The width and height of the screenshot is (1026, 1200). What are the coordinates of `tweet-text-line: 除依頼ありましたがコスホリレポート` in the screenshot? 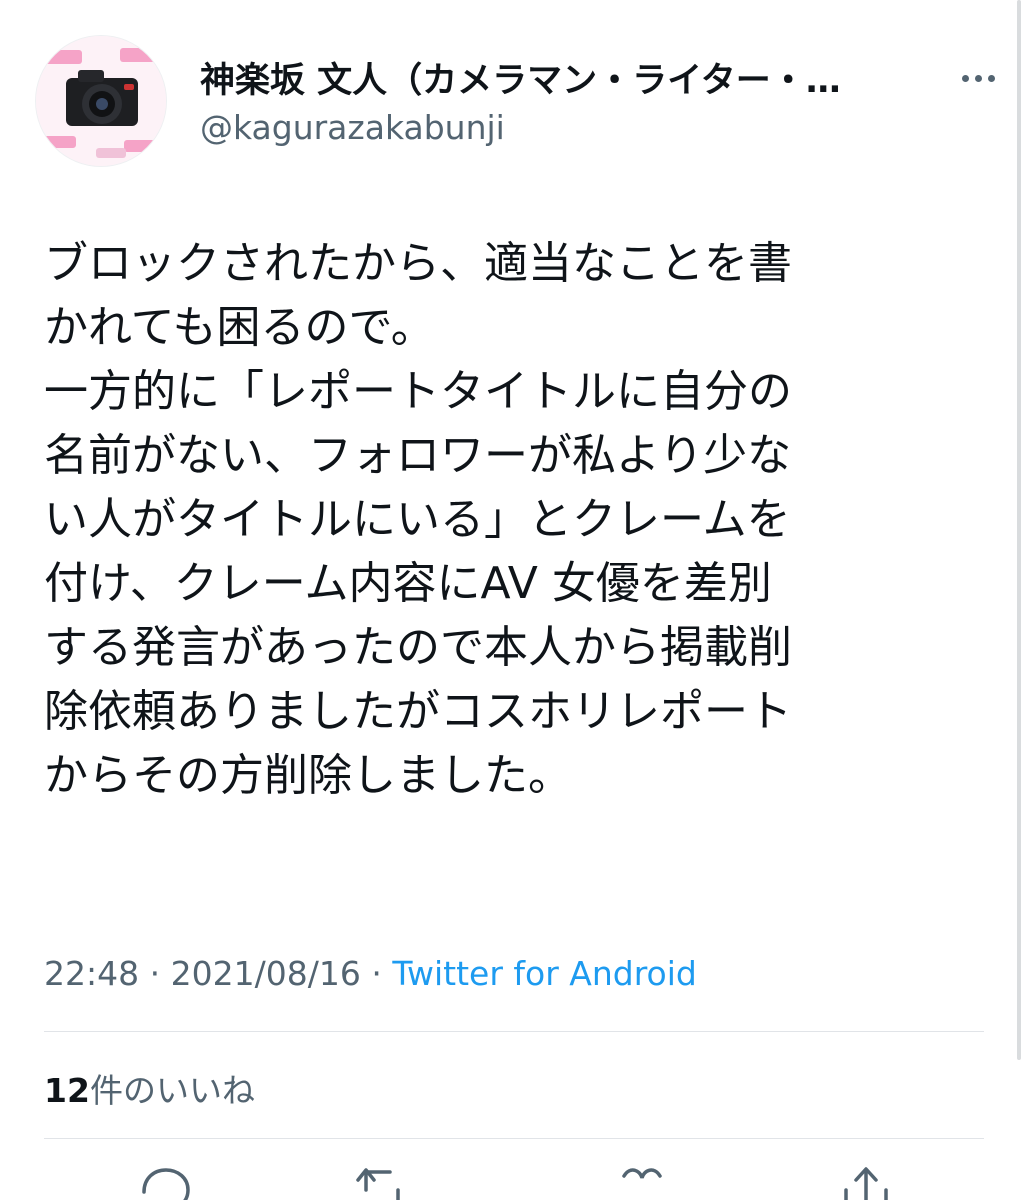 It's located at (418, 711).